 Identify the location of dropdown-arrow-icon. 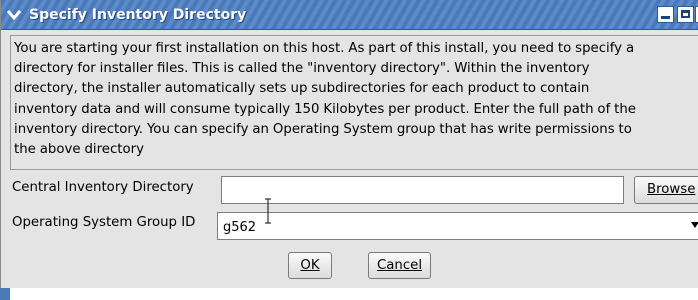
(694, 225).